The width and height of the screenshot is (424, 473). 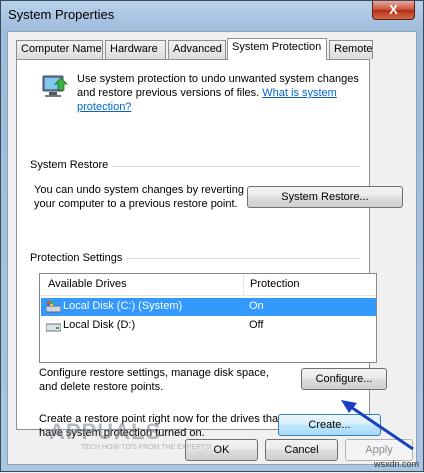 What do you see at coordinates (208, 326) in the screenshot?
I see `drive-row-d: Local Disk (D:) Off` at bounding box center [208, 326].